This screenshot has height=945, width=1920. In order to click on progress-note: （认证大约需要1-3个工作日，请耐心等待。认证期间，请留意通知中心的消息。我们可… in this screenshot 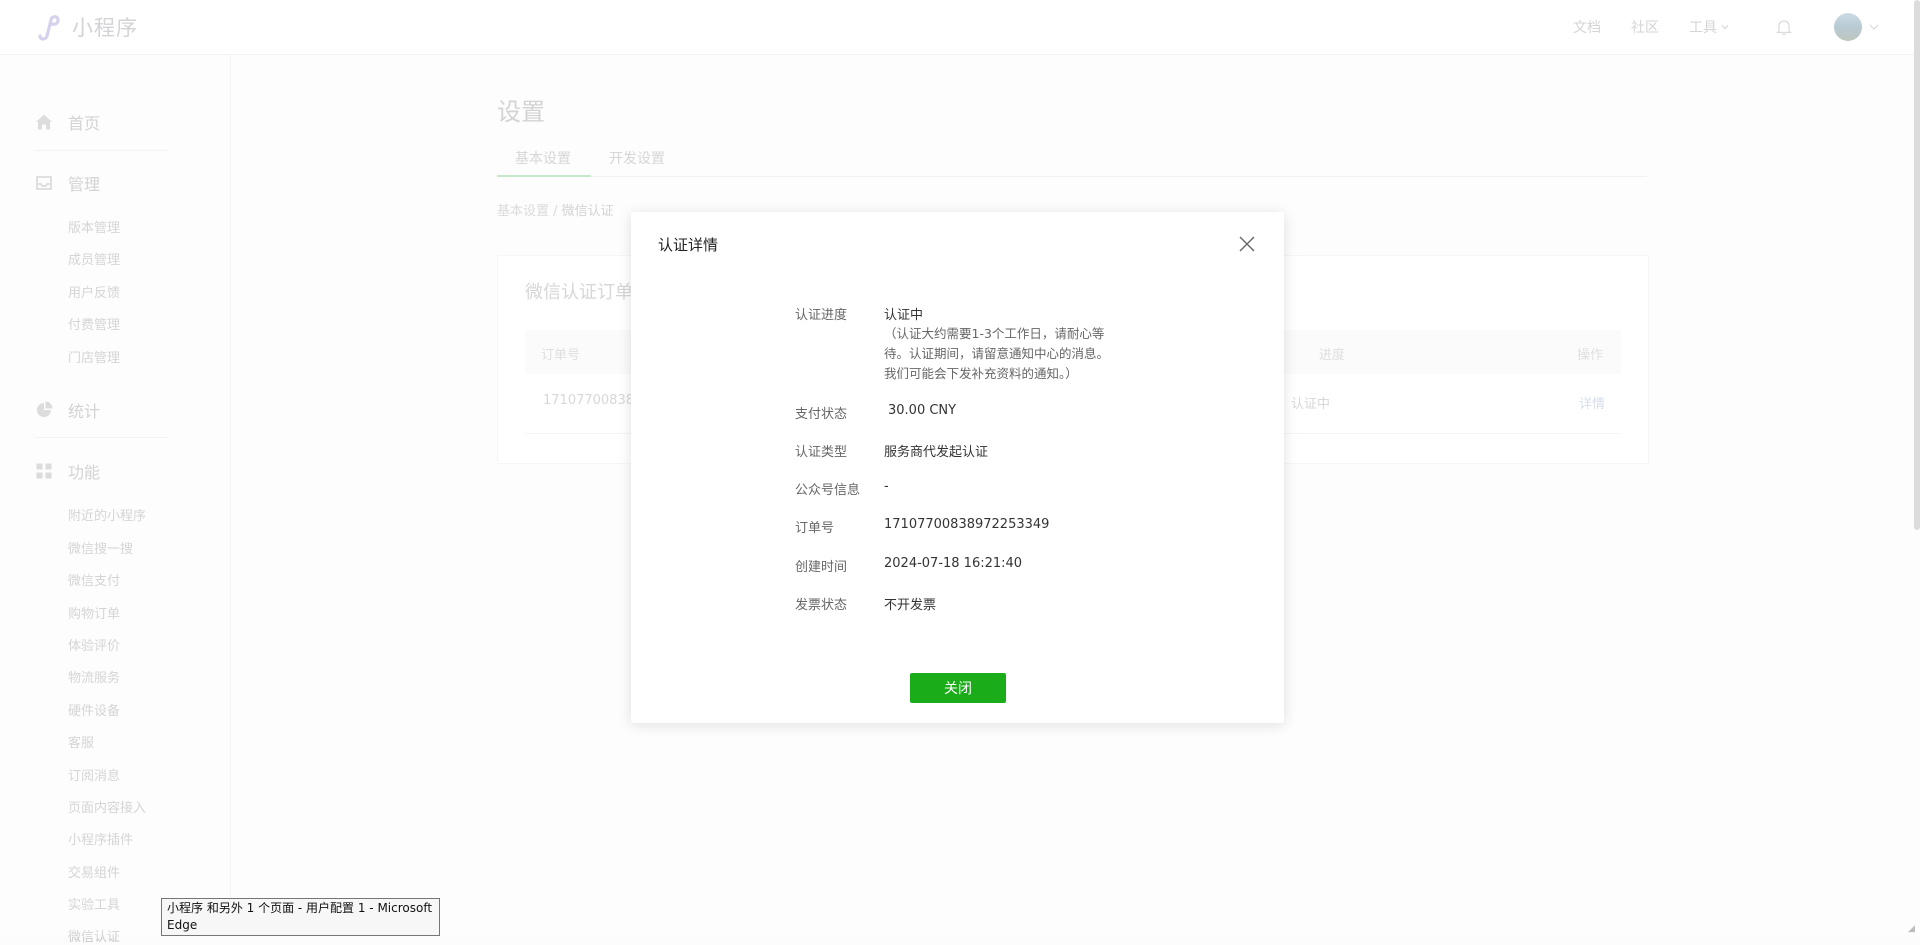, I will do `click(997, 353)`.